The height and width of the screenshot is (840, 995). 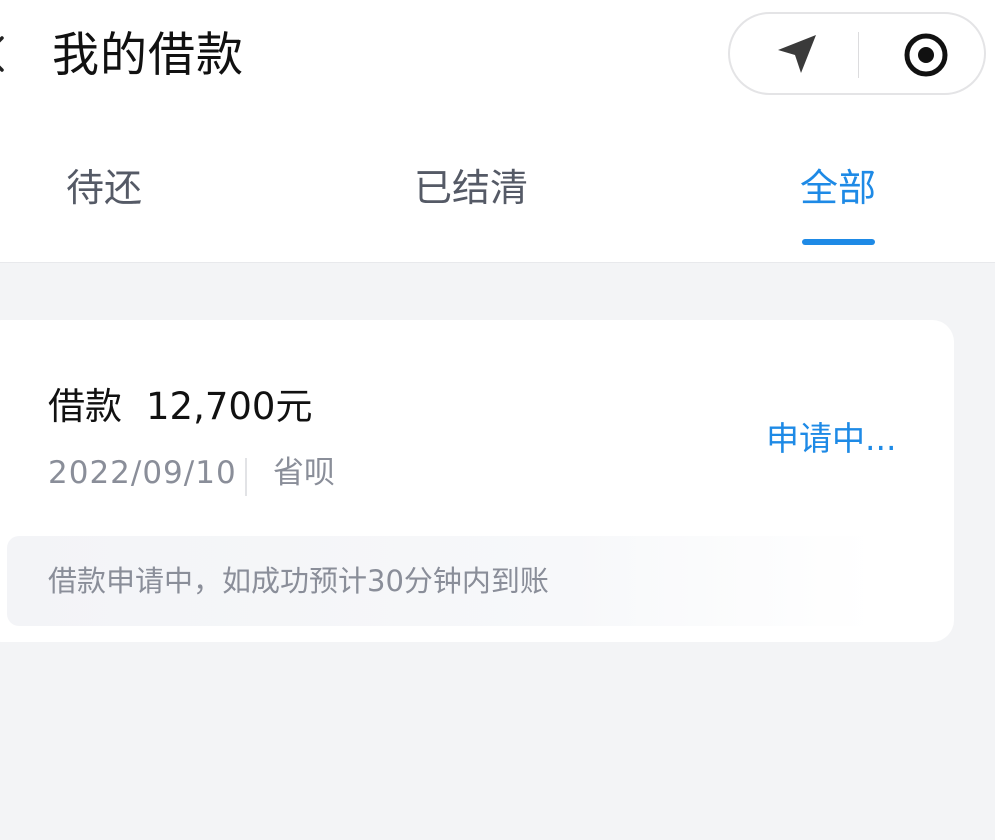 I want to click on loan-product: 省呗, so click(x=304, y=473).